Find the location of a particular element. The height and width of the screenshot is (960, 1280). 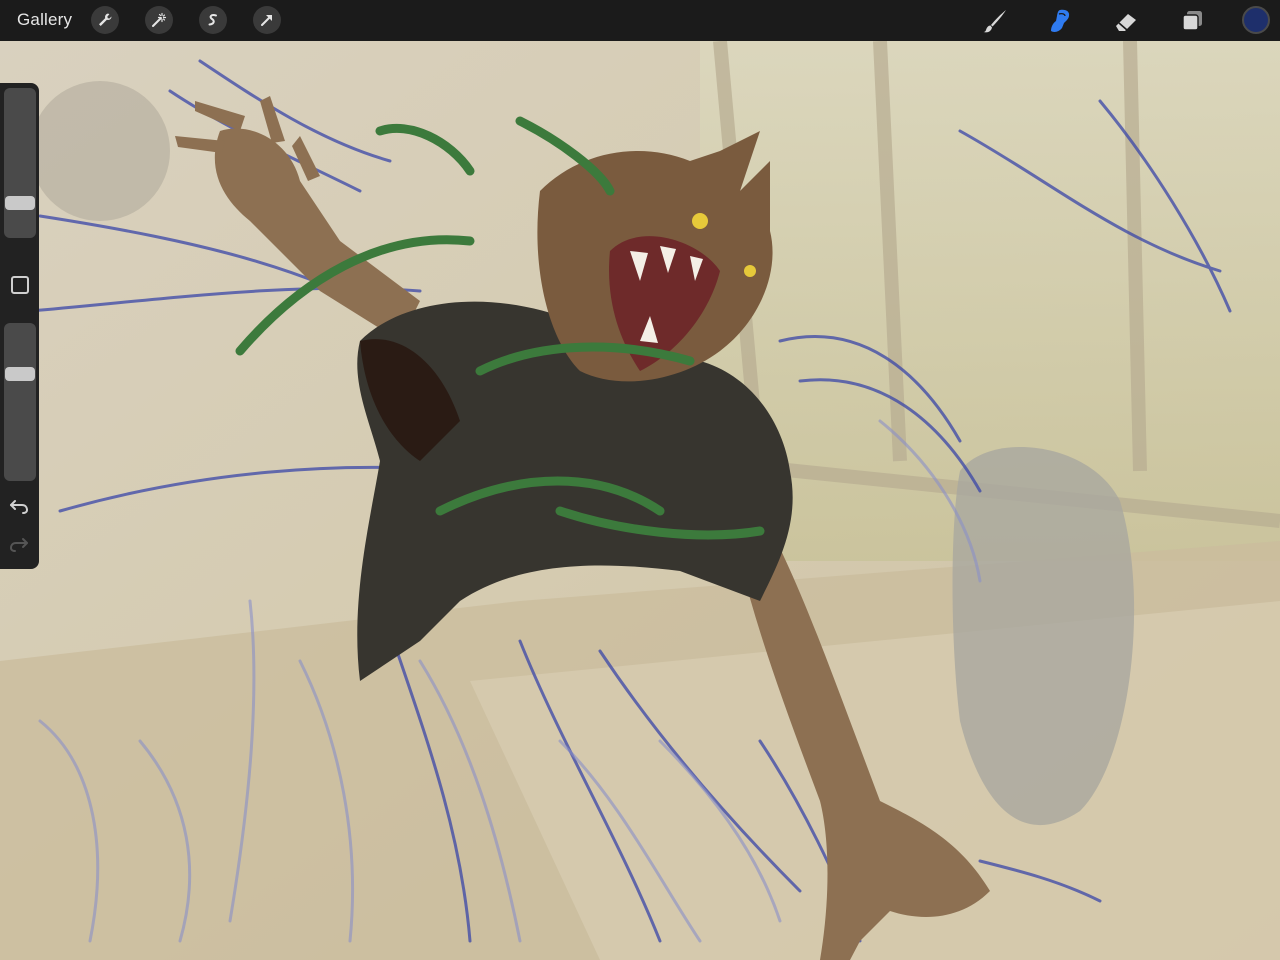

layers-icon is located at coordinates (1192, 21).